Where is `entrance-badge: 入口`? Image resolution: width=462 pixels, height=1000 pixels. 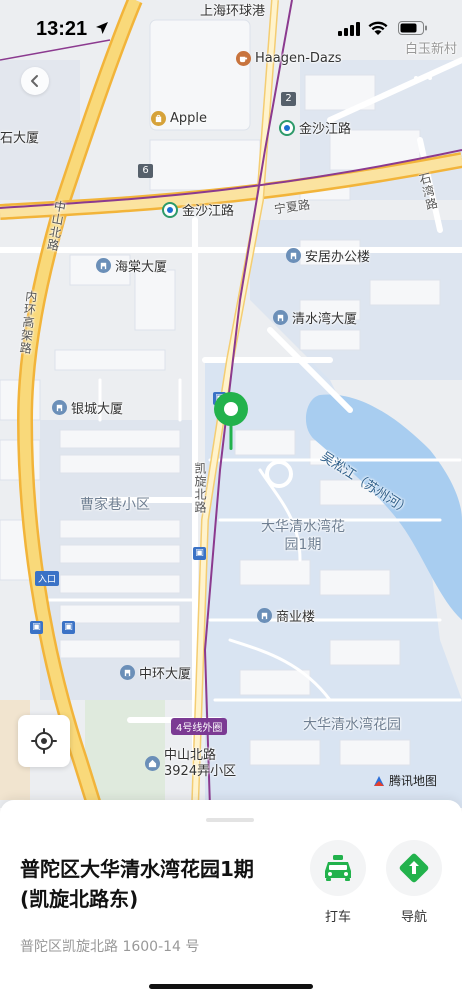
entrance-badge: 入口 is located at coordinates (47, 578).